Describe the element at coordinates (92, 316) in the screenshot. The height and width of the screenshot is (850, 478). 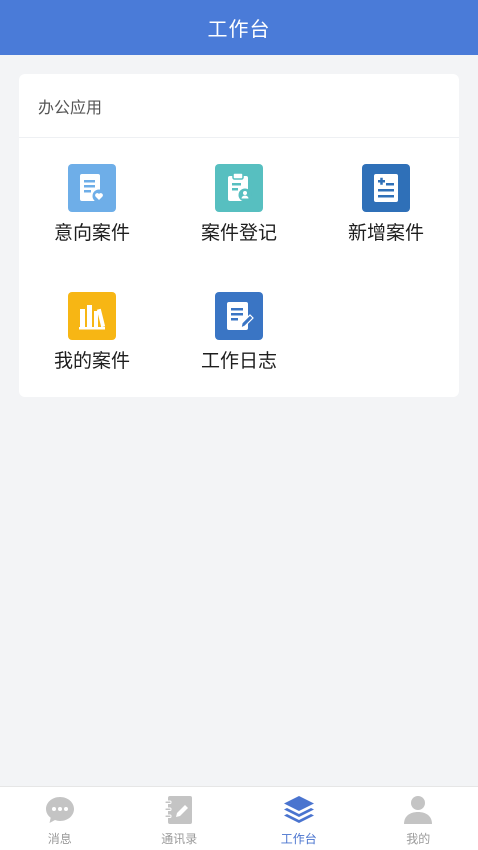
I see `my-case-icon` at that location.